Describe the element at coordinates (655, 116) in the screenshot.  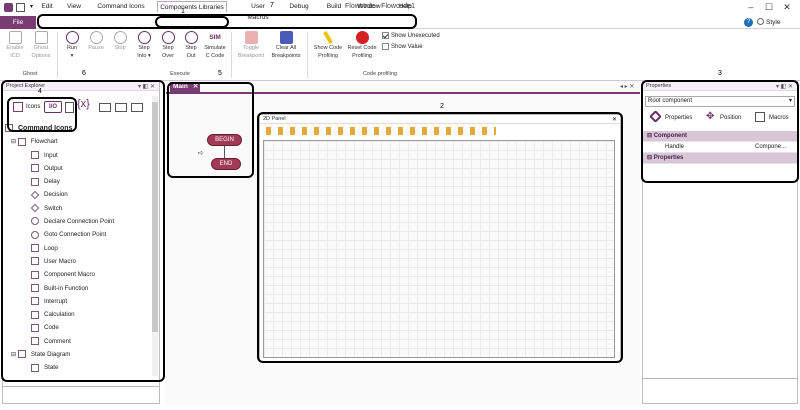
I see `wrench-icon` at that location.